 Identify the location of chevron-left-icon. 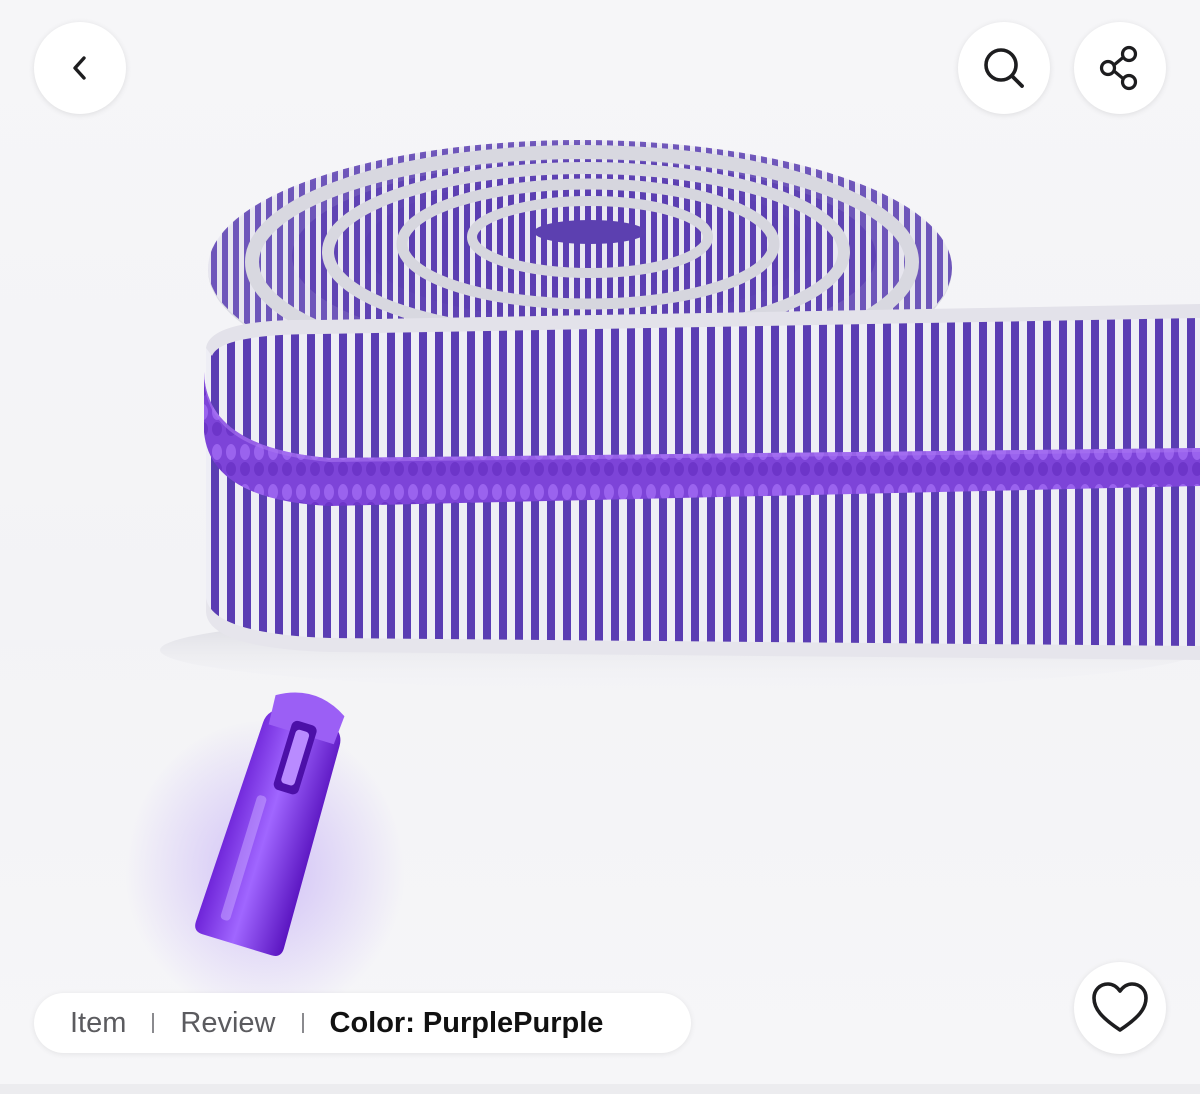
(79, 68).